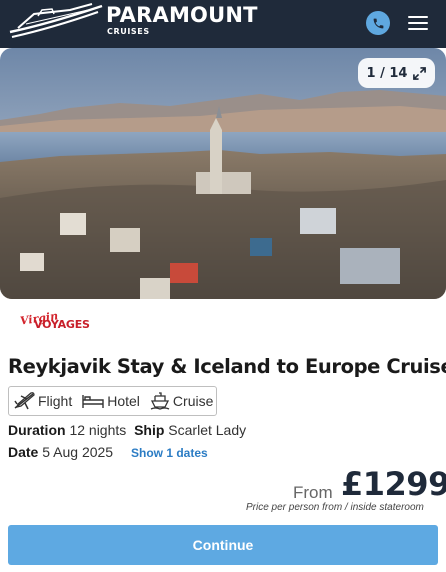 This screenshot has height=572, width=446. I want to click on operator-logo-bottom: VOYAGES, so click(62, 324).